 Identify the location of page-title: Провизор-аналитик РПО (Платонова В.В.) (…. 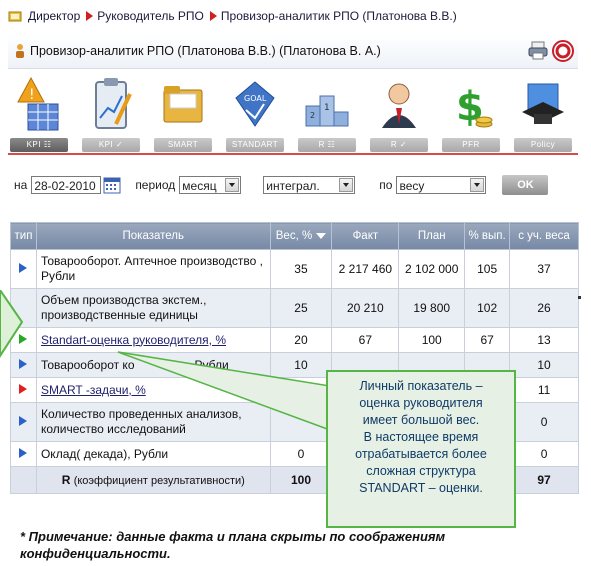
(205, 51).